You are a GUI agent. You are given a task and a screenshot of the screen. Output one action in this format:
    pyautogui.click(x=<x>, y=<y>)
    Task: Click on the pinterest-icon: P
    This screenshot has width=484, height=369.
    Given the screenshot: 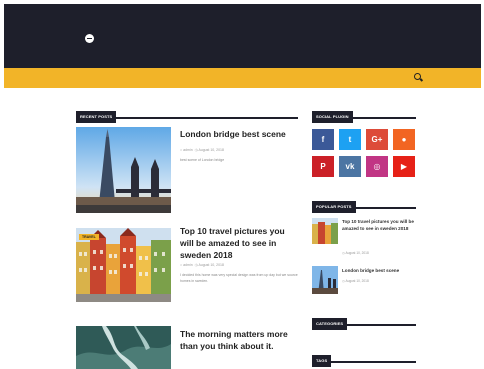 What is the action you would take?
    pyautogui.click(x=323, y=166)
    